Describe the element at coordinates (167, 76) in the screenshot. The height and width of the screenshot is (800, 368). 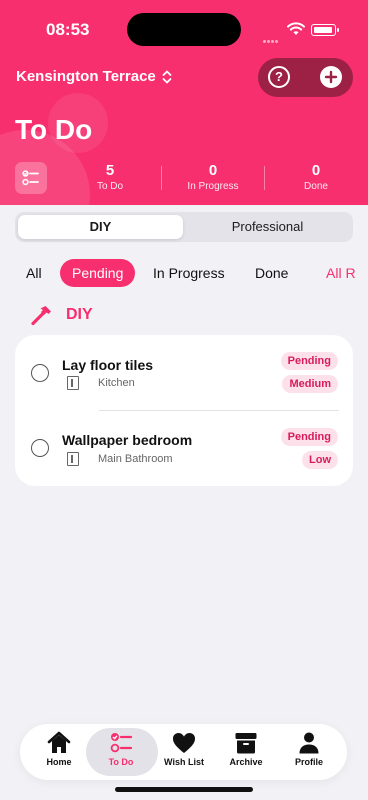
I see `chevron-updown-icon` at that location.